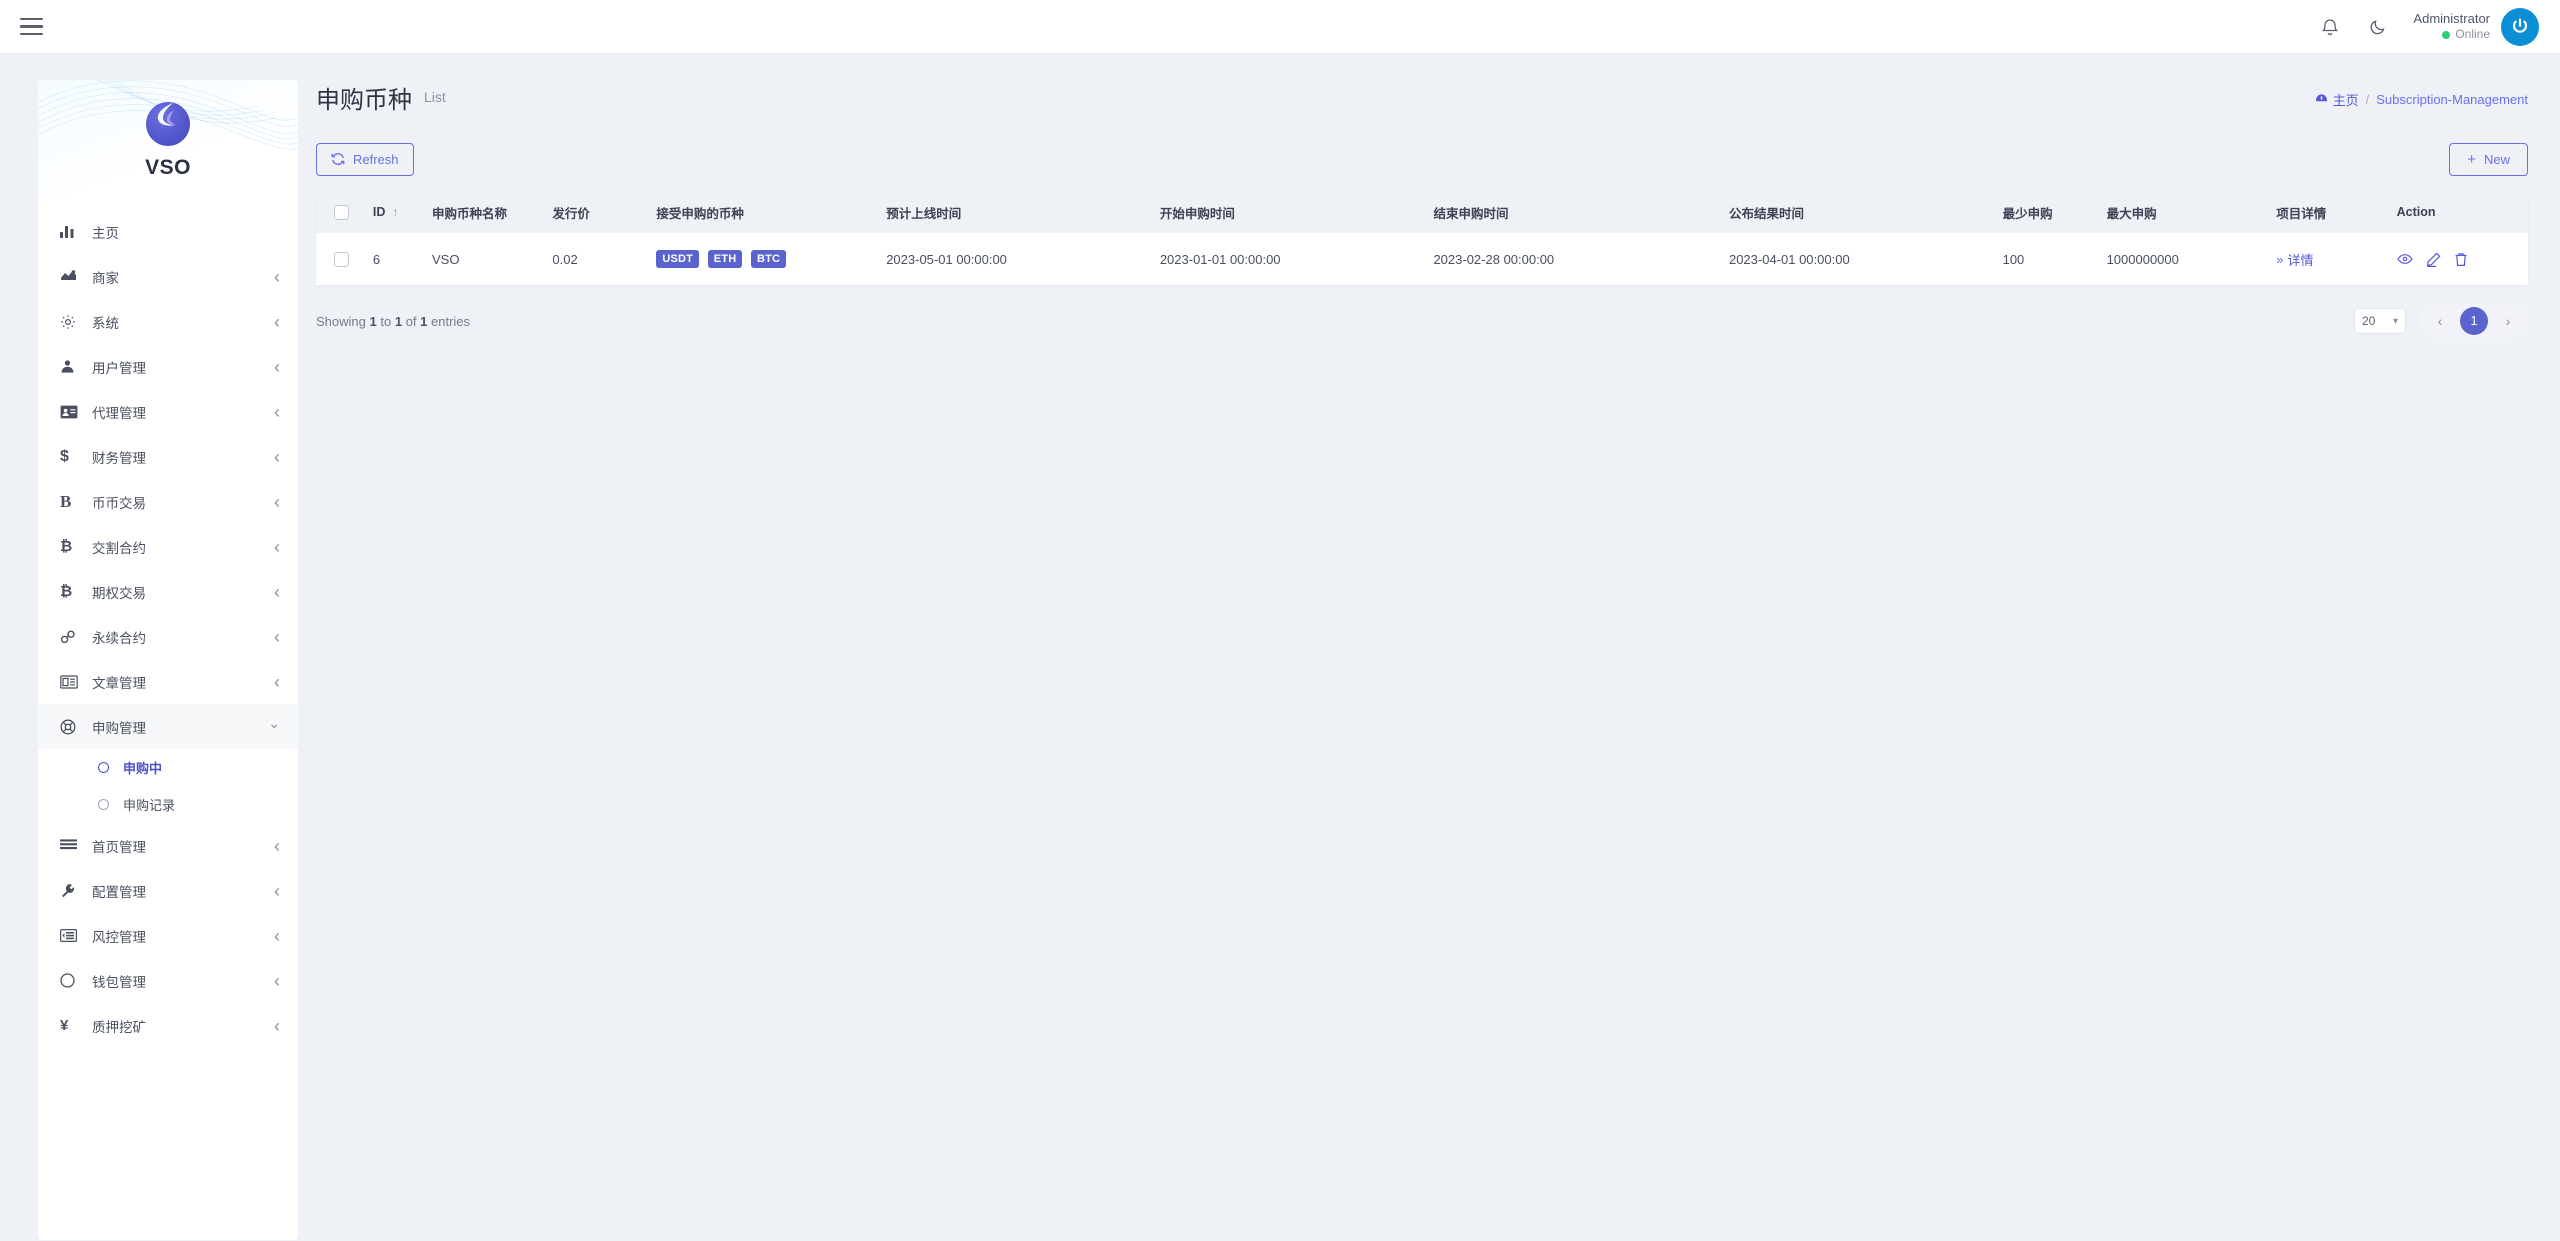 The width and height of the screenshot is (2560, 1241). What do you see at coordinates (411, 321) in the screenshot?
I see `of-word: of` at bounding box center [411, 321].